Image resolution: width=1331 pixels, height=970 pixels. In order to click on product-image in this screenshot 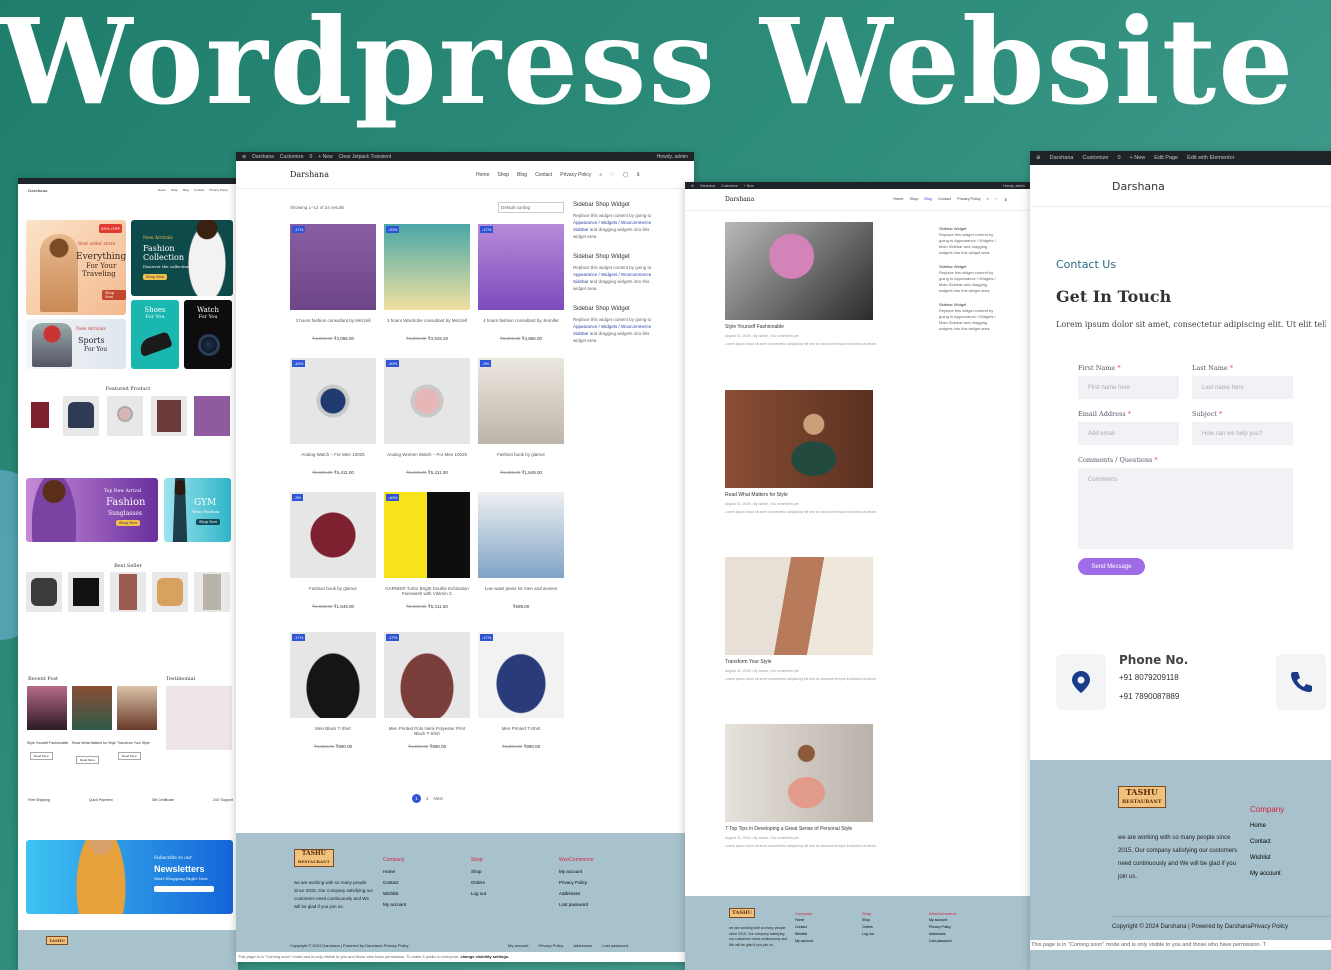, I will do `click(521, 535)`.